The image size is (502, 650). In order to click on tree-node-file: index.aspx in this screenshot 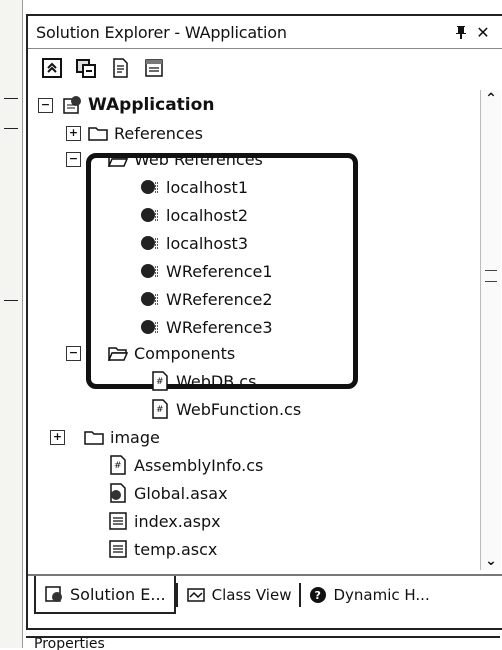, I will do `click(164, 521)`.